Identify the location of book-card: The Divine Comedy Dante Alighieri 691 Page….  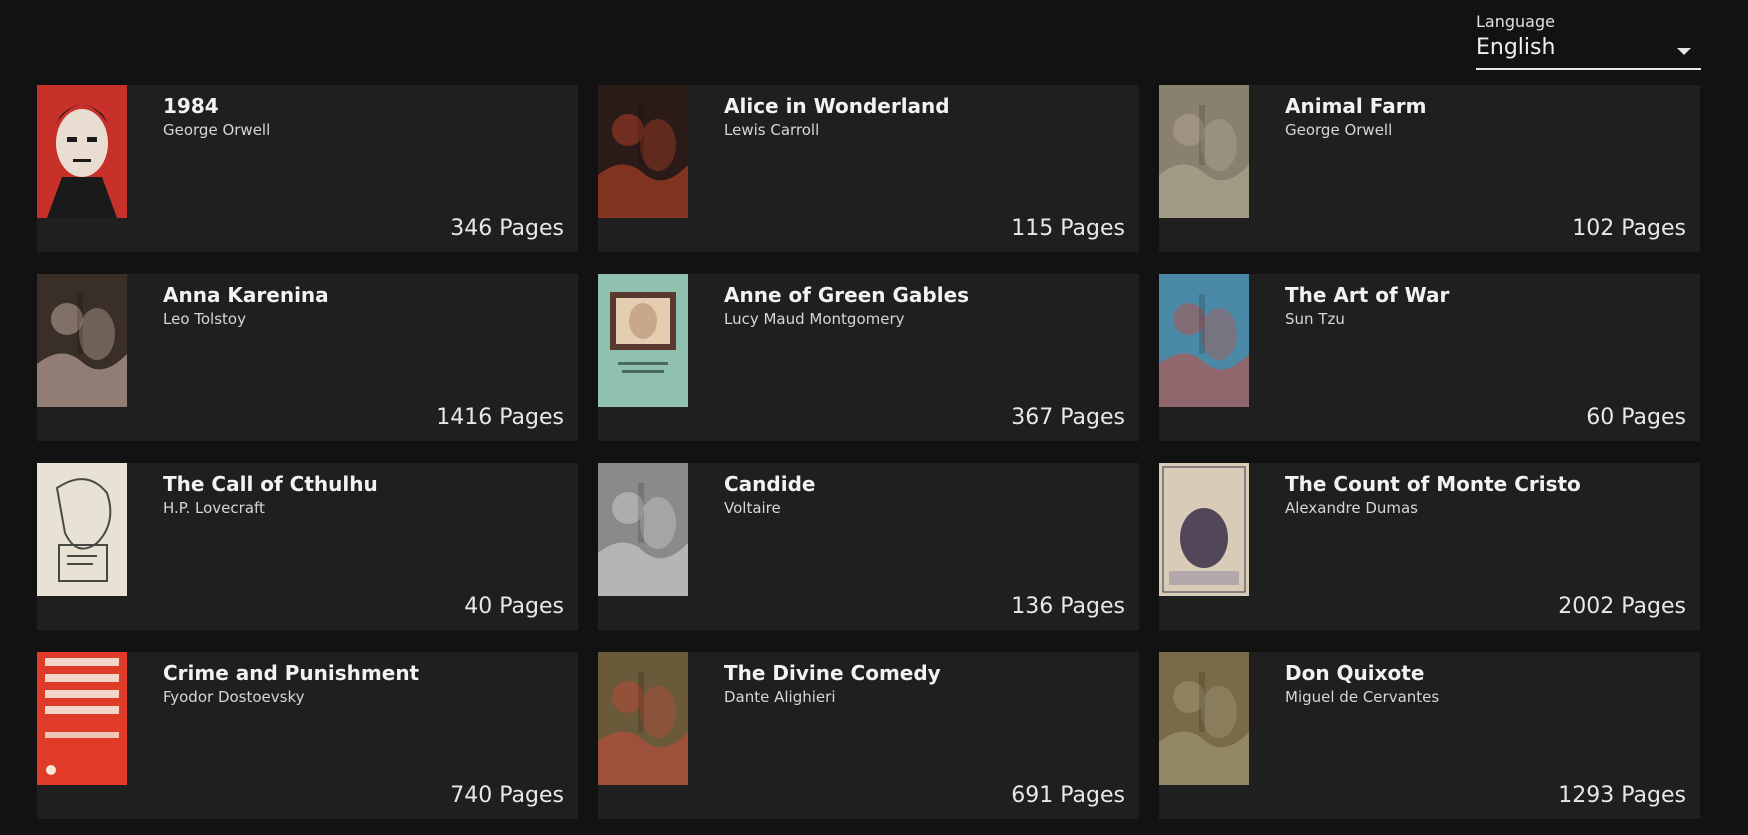
(868, 735).